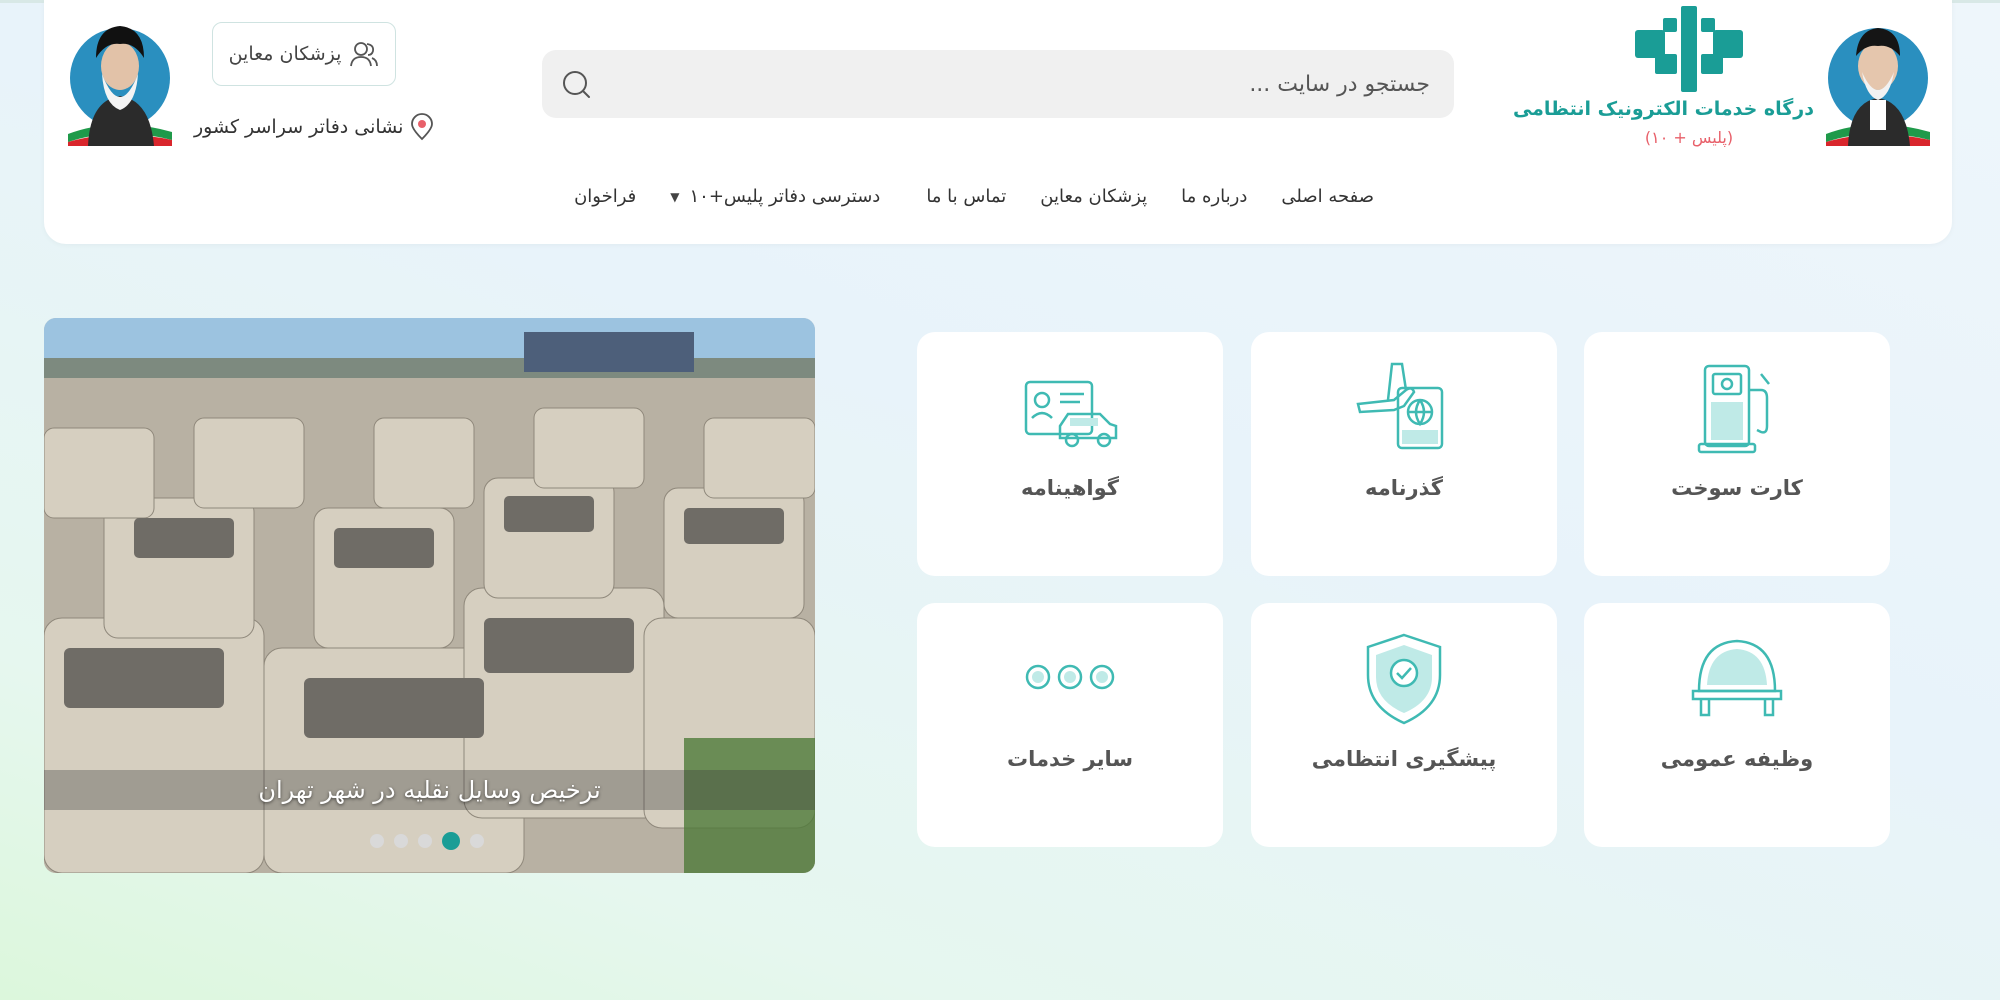 Image resolution: width=2000 pixels, height=1000 pixels. Describe the element at coordinates (1663, 109) in the screenshot. I see `brand-title: درگاه خدمات الکترونیک انتظامی` at that location.